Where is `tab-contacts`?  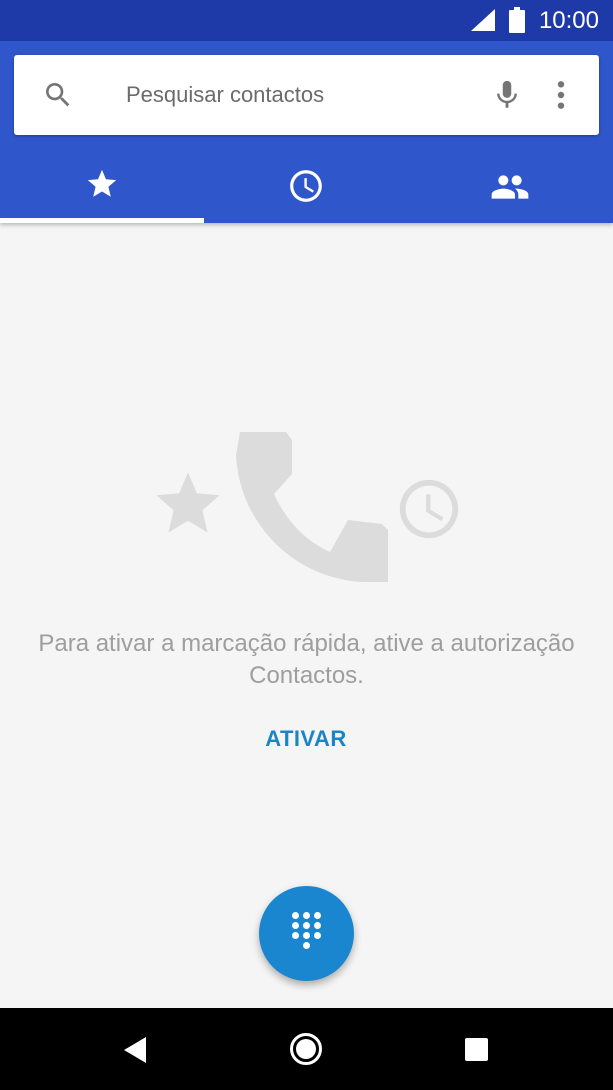
tab-contacts is located at coordinates (510, 179).